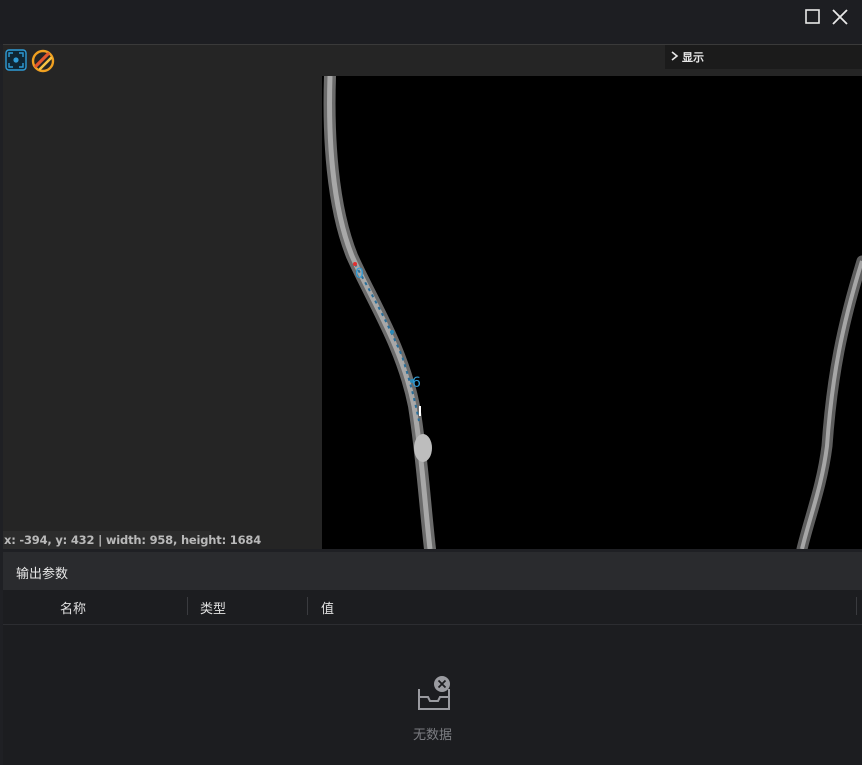 Image resolution: width=862 pixels, height=765 pixels. I want to click on empty-inbox-icon, so click(434, 693).